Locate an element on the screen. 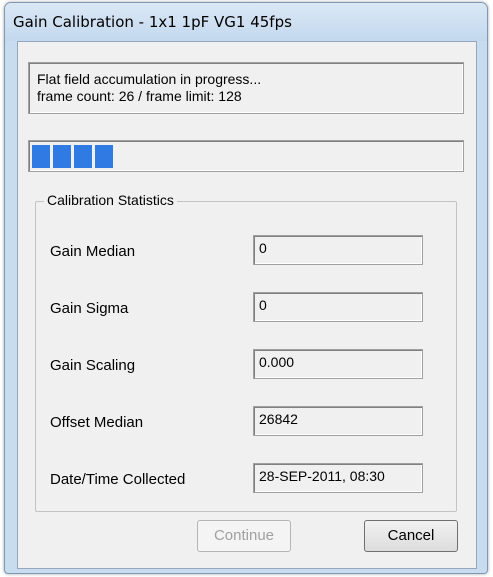 Image resolution: width=493 pixels, height=577 pixels. gain-scaling-label: Gain Scaling is located at coordinates (93, 365).